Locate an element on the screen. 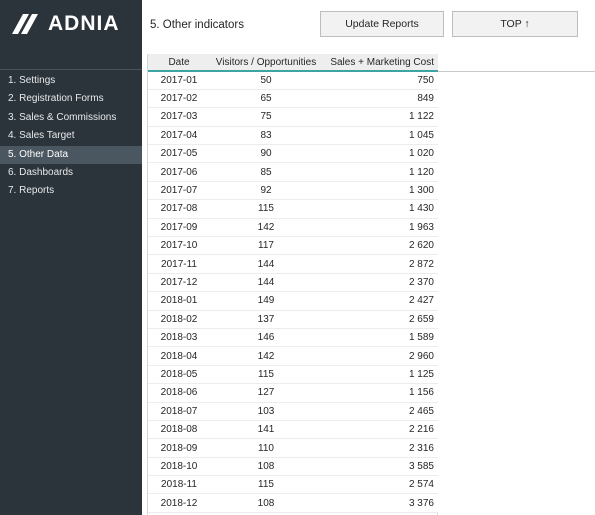  column-header-date: Date is located at coordinates (179, 63).